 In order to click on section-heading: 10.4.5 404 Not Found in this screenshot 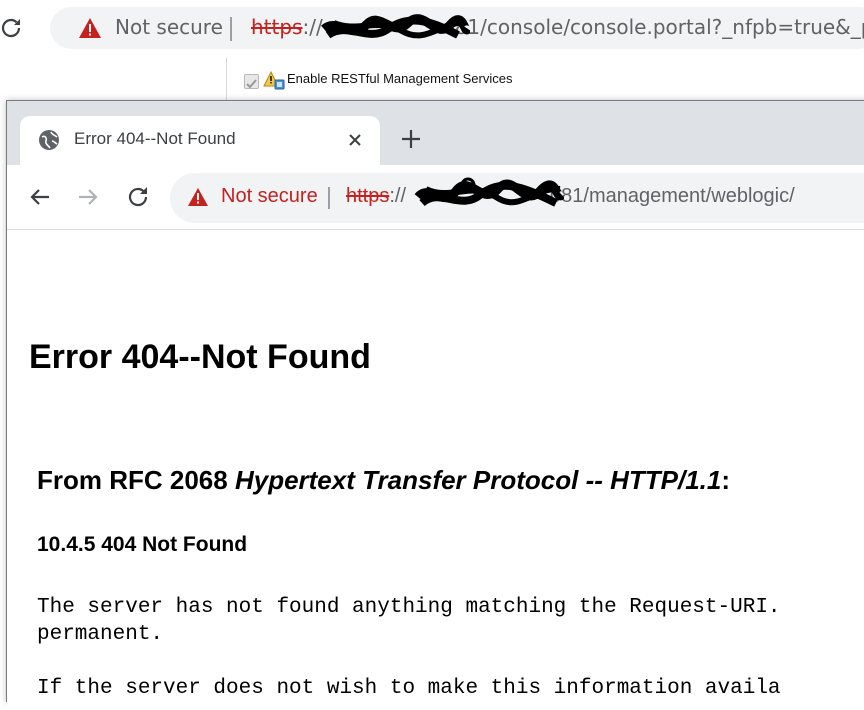, I will do `click(142, 544)`.